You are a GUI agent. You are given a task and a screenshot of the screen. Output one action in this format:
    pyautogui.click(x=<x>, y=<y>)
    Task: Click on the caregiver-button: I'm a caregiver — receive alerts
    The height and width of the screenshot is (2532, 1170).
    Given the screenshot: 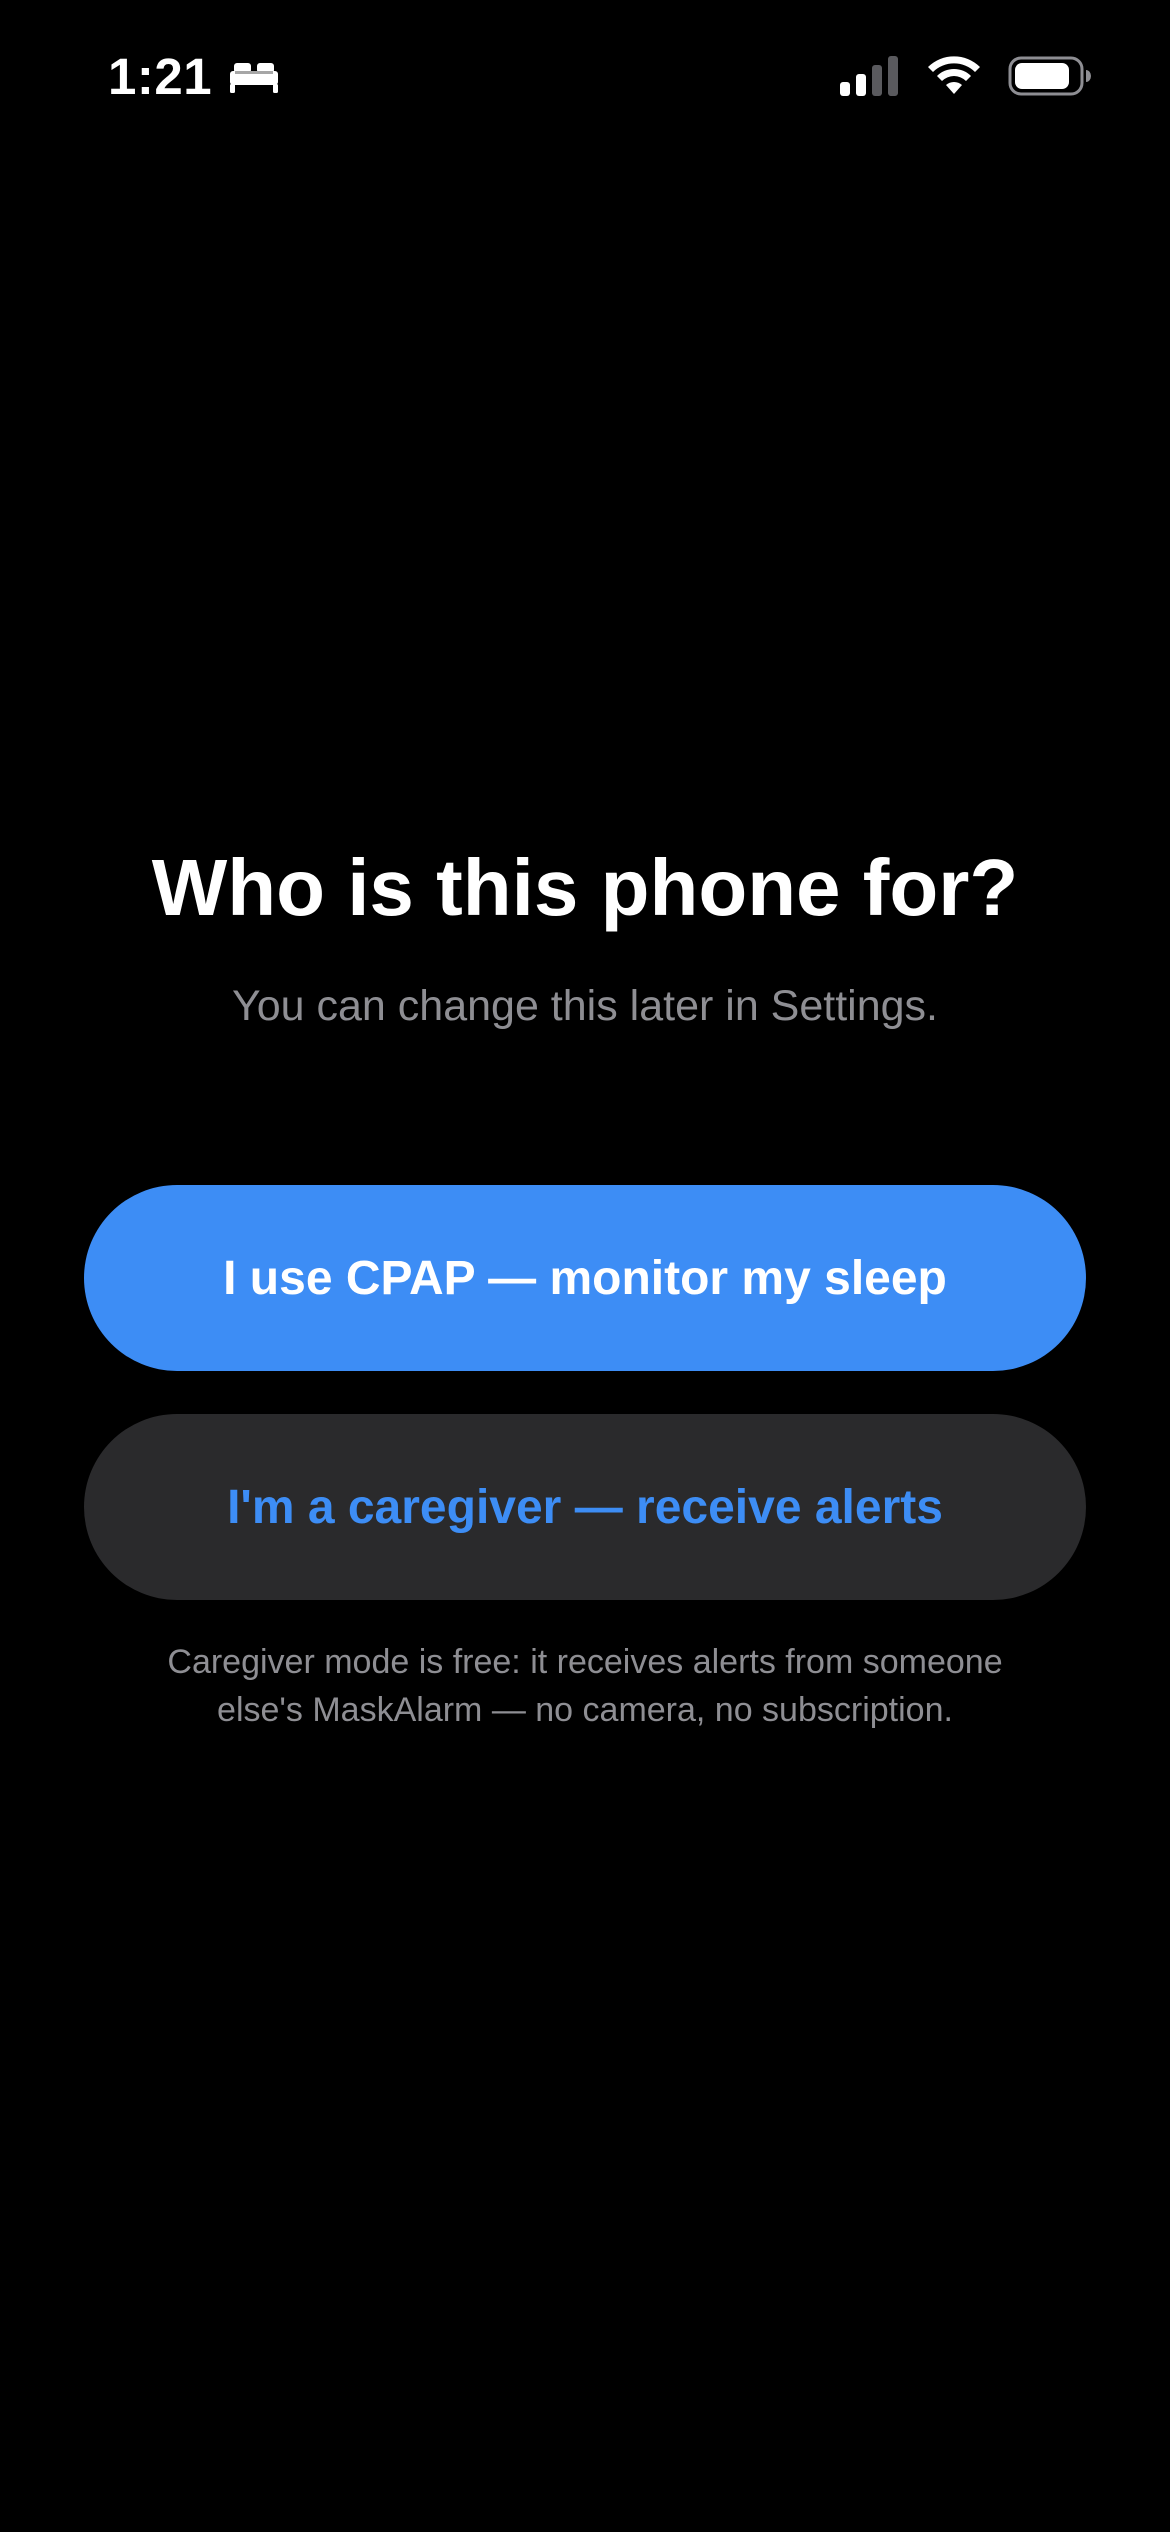 What is the action you would take?
    pyautogui.click(x=585, y=1507)
    